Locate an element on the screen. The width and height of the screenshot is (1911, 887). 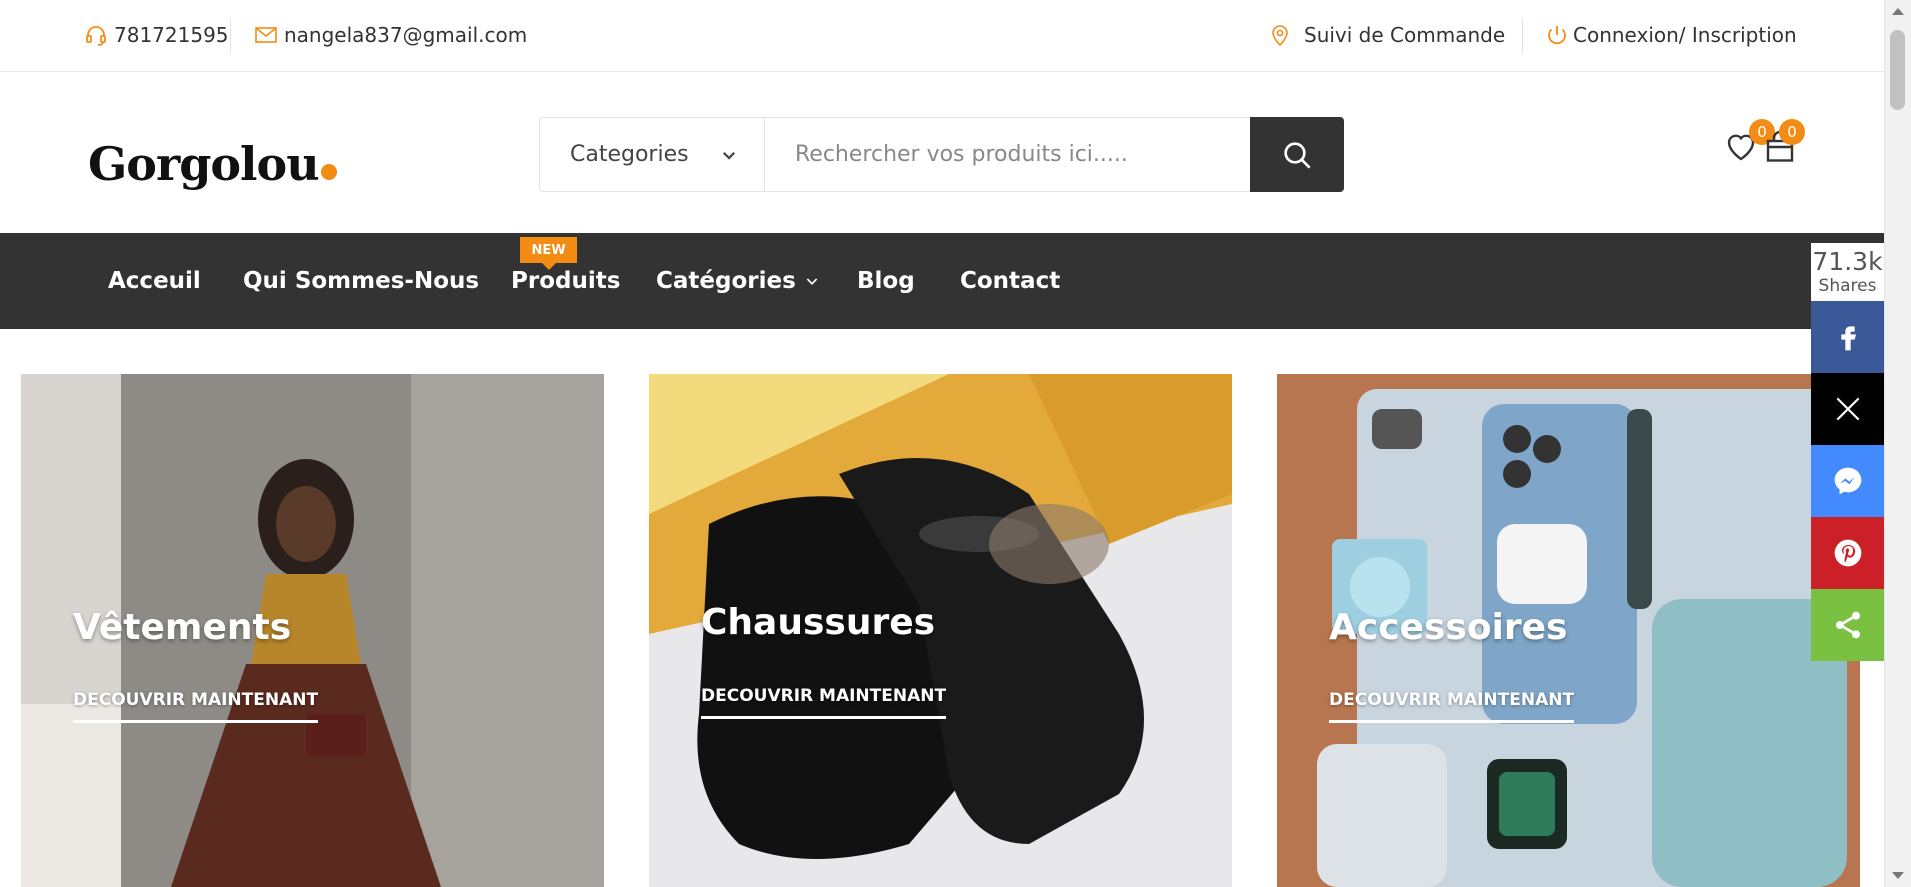
category-select: Categories is located at coordinates (652, 154).